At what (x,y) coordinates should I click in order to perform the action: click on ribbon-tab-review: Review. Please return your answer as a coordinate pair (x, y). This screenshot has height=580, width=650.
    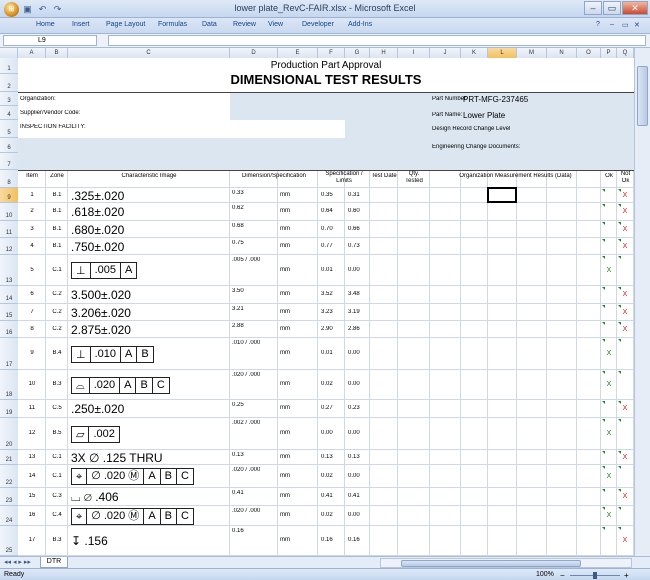
    Looking at the image, I should click on (244, 24).